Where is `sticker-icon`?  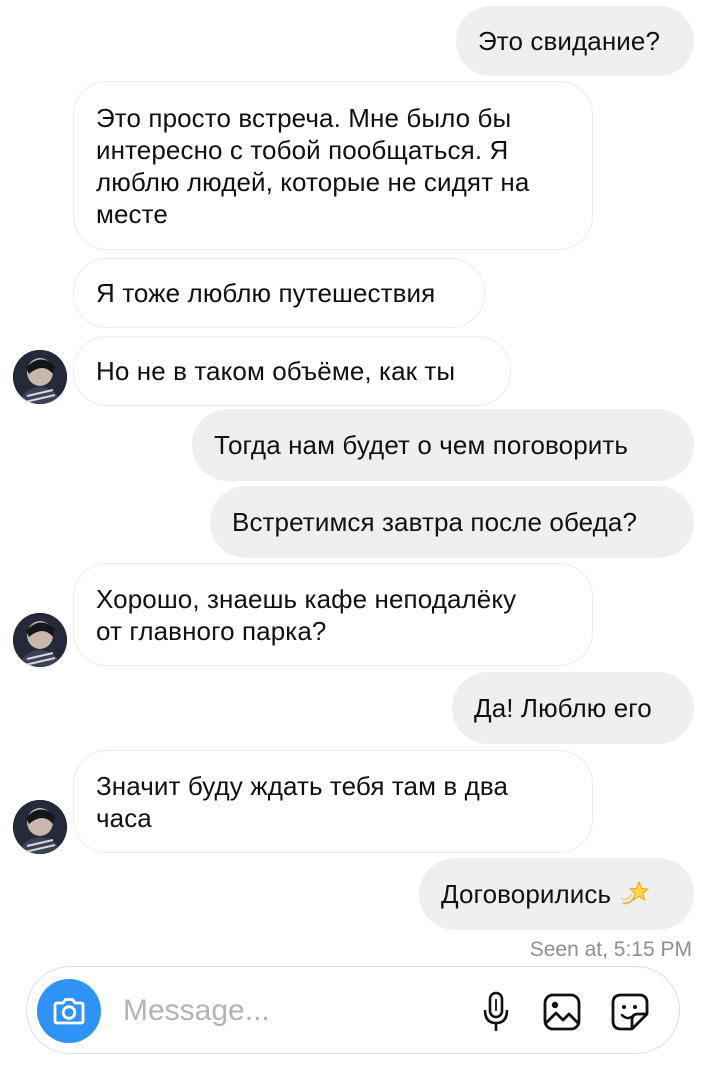
sticker-icon is located at coordinates (630, 1012).